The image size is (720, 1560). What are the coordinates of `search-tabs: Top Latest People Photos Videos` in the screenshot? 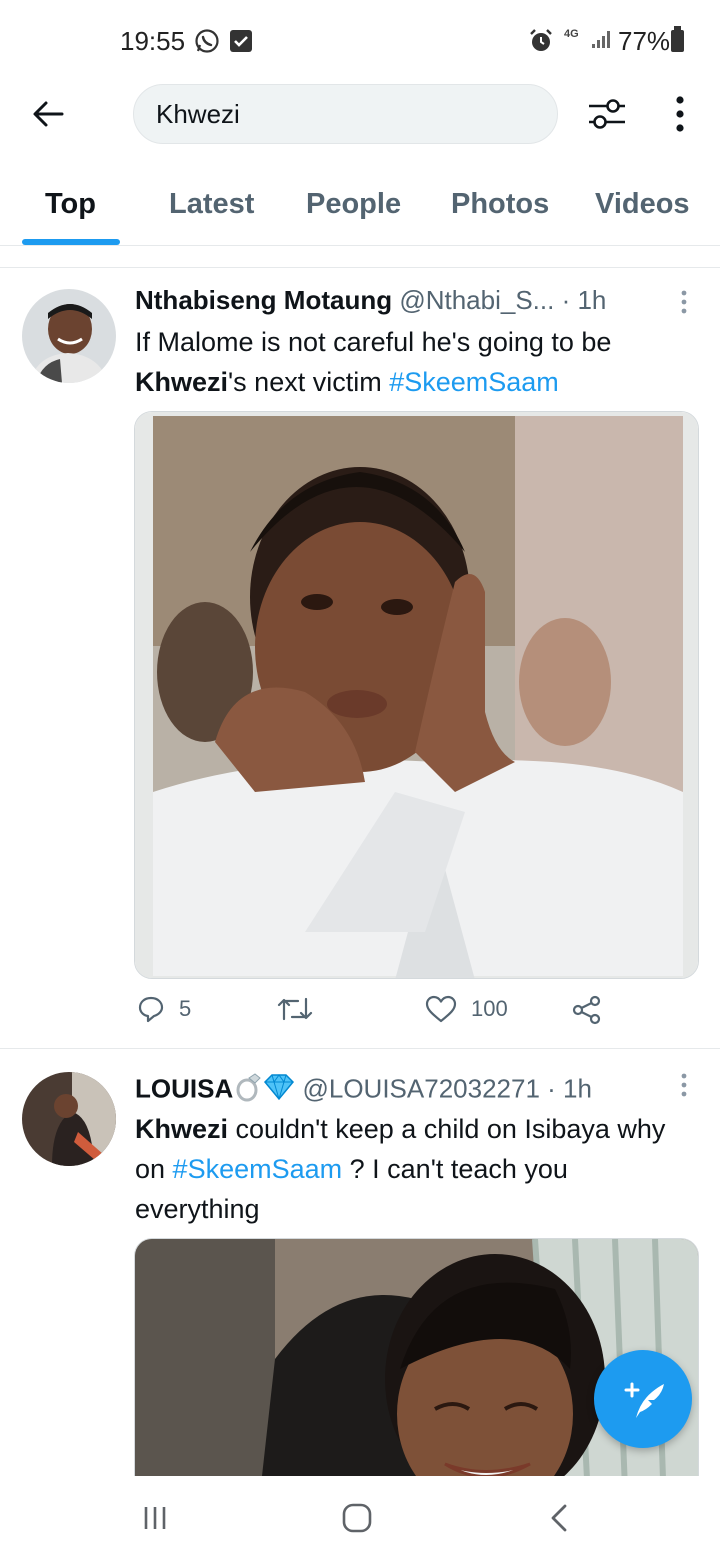 It's located at (360, 208).